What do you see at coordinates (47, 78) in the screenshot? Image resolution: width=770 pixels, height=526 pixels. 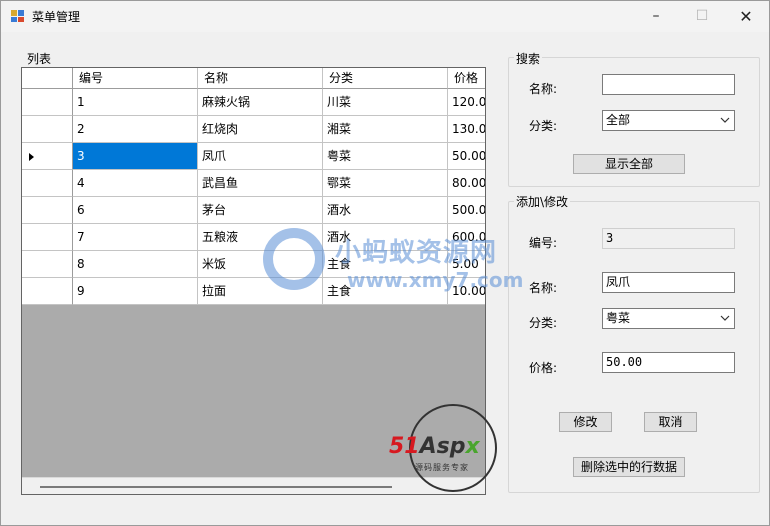 I see `header-row-selector` at bounding box center [47, 78].